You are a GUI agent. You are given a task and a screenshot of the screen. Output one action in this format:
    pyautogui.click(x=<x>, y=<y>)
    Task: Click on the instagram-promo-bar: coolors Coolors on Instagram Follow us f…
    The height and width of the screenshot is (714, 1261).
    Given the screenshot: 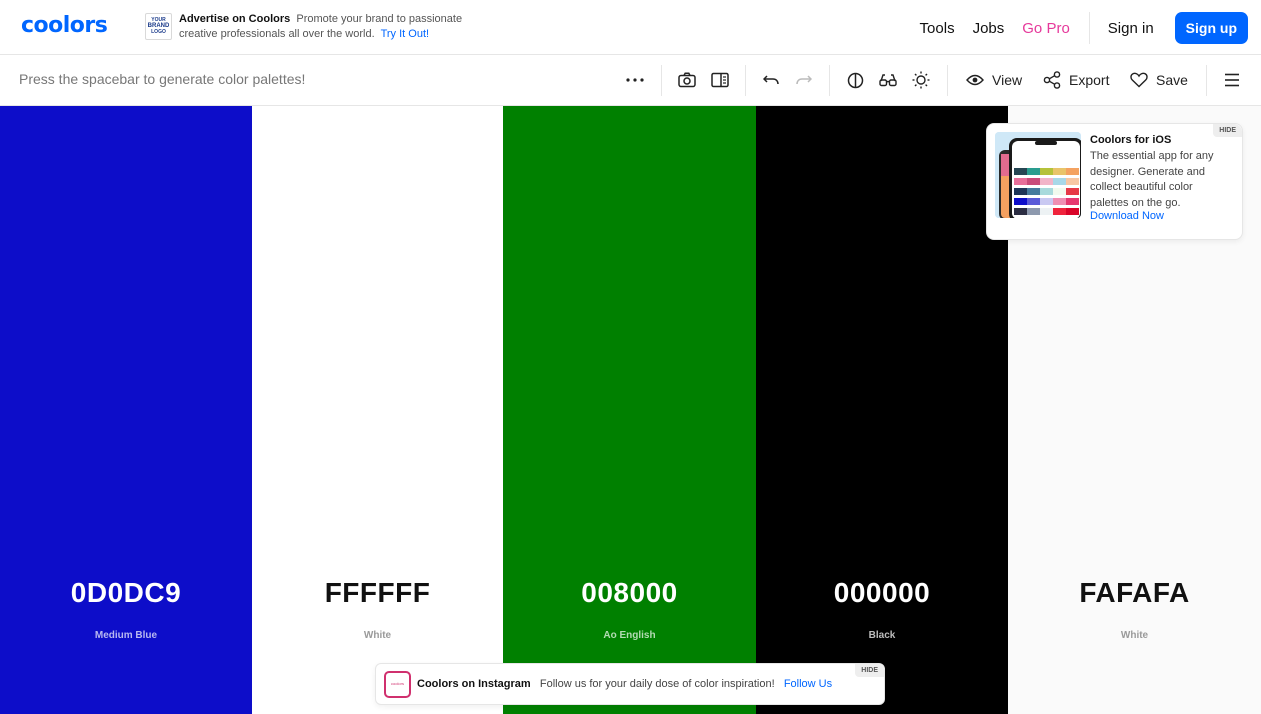 What is the action you would take?
    pyautogui.click(x=630, y=684)
    